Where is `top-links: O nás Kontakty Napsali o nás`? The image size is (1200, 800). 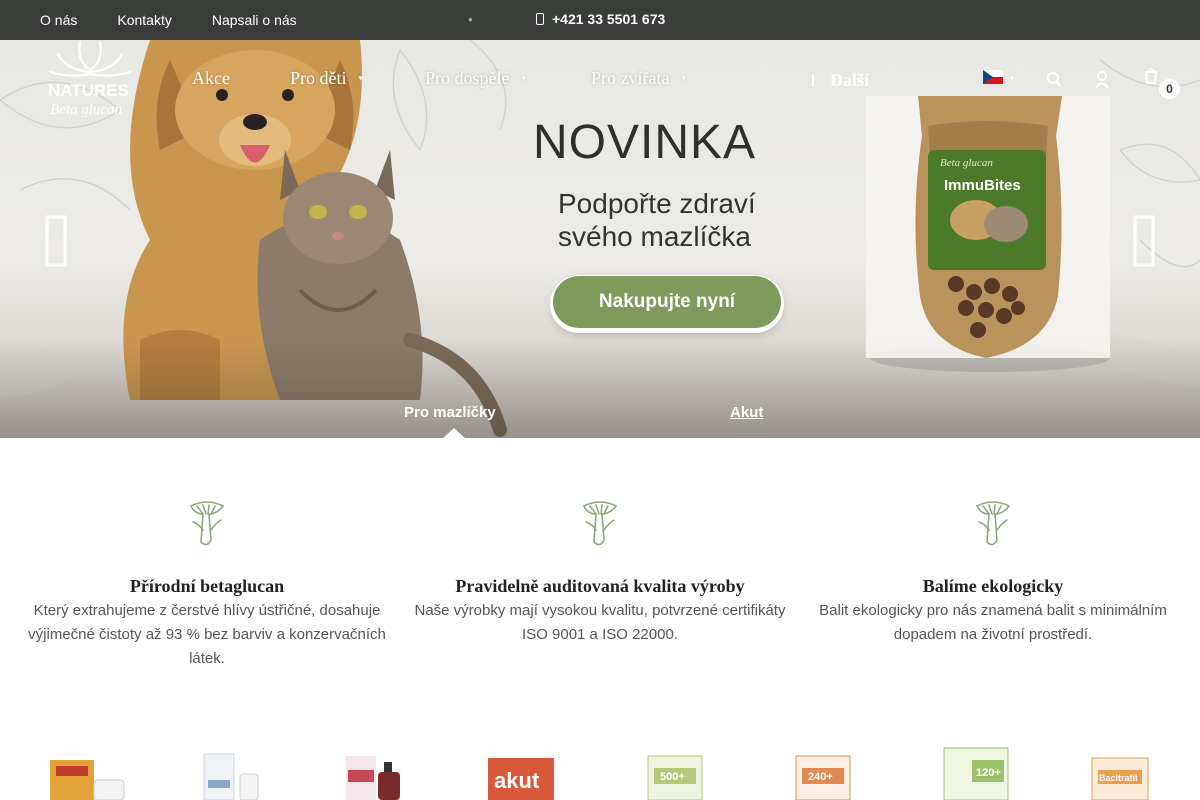
top-links: O nás Kontakty Napsali o nás is located at coordinates (188, 20).